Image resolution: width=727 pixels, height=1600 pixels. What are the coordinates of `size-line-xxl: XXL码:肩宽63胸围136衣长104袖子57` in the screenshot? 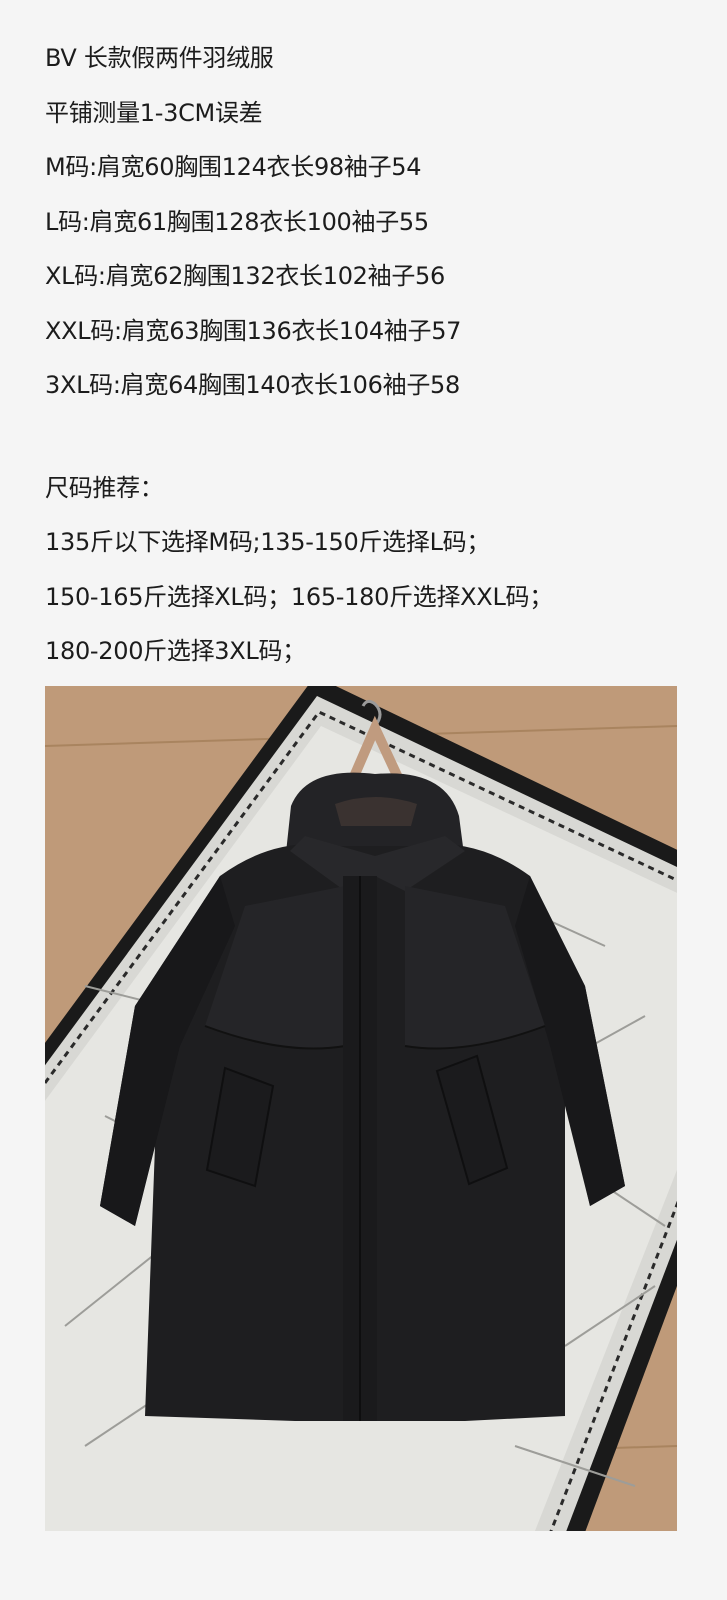 It's located at (253, 330).